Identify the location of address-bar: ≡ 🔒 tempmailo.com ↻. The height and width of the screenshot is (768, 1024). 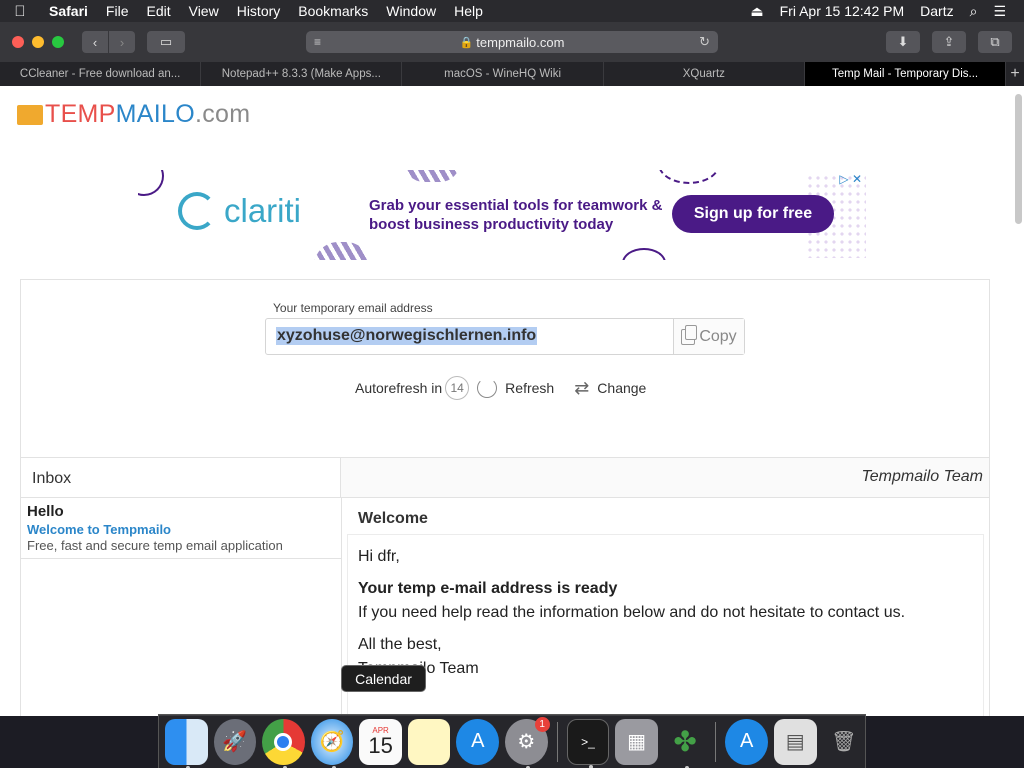
(512, 42).